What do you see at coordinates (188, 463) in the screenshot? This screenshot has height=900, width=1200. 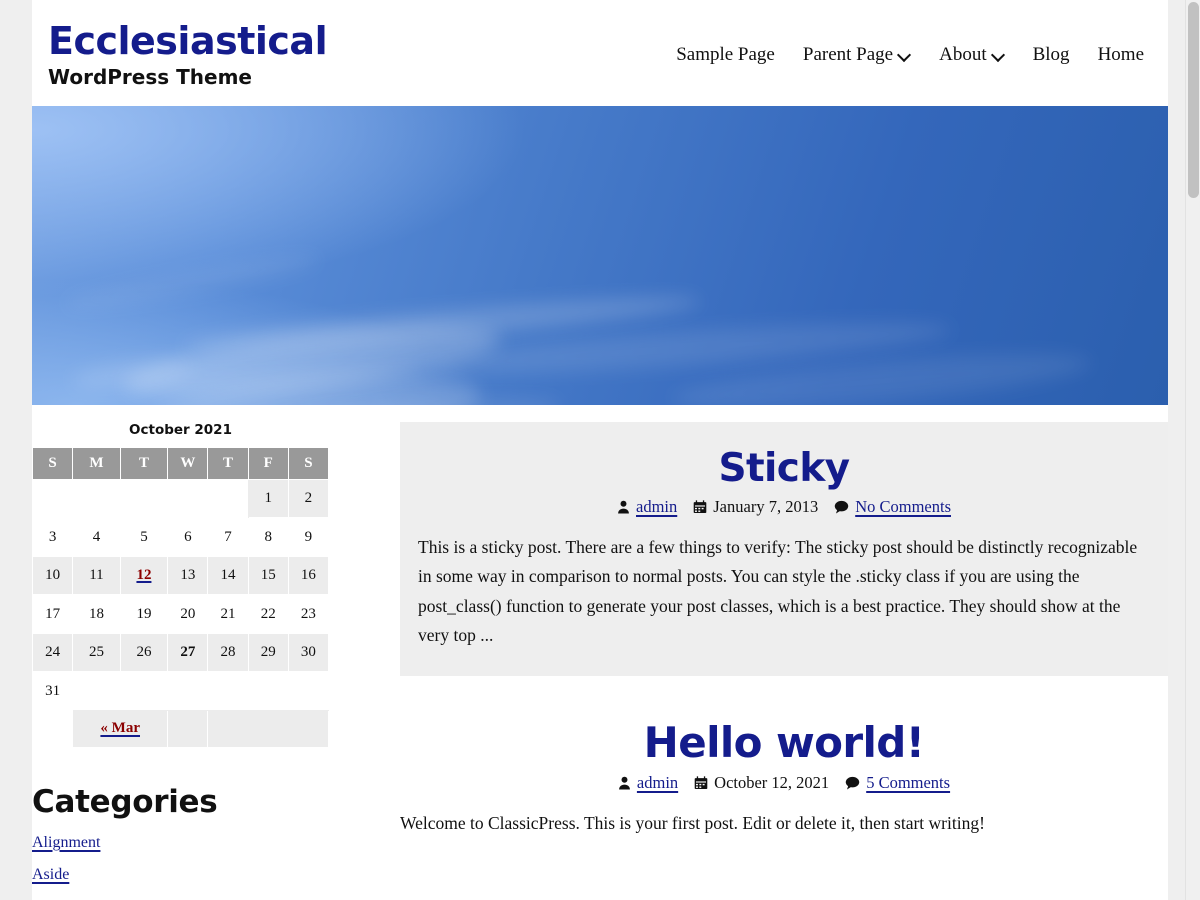 I see `calendar-weekday-wed: W` at bounding box center [188, 463].